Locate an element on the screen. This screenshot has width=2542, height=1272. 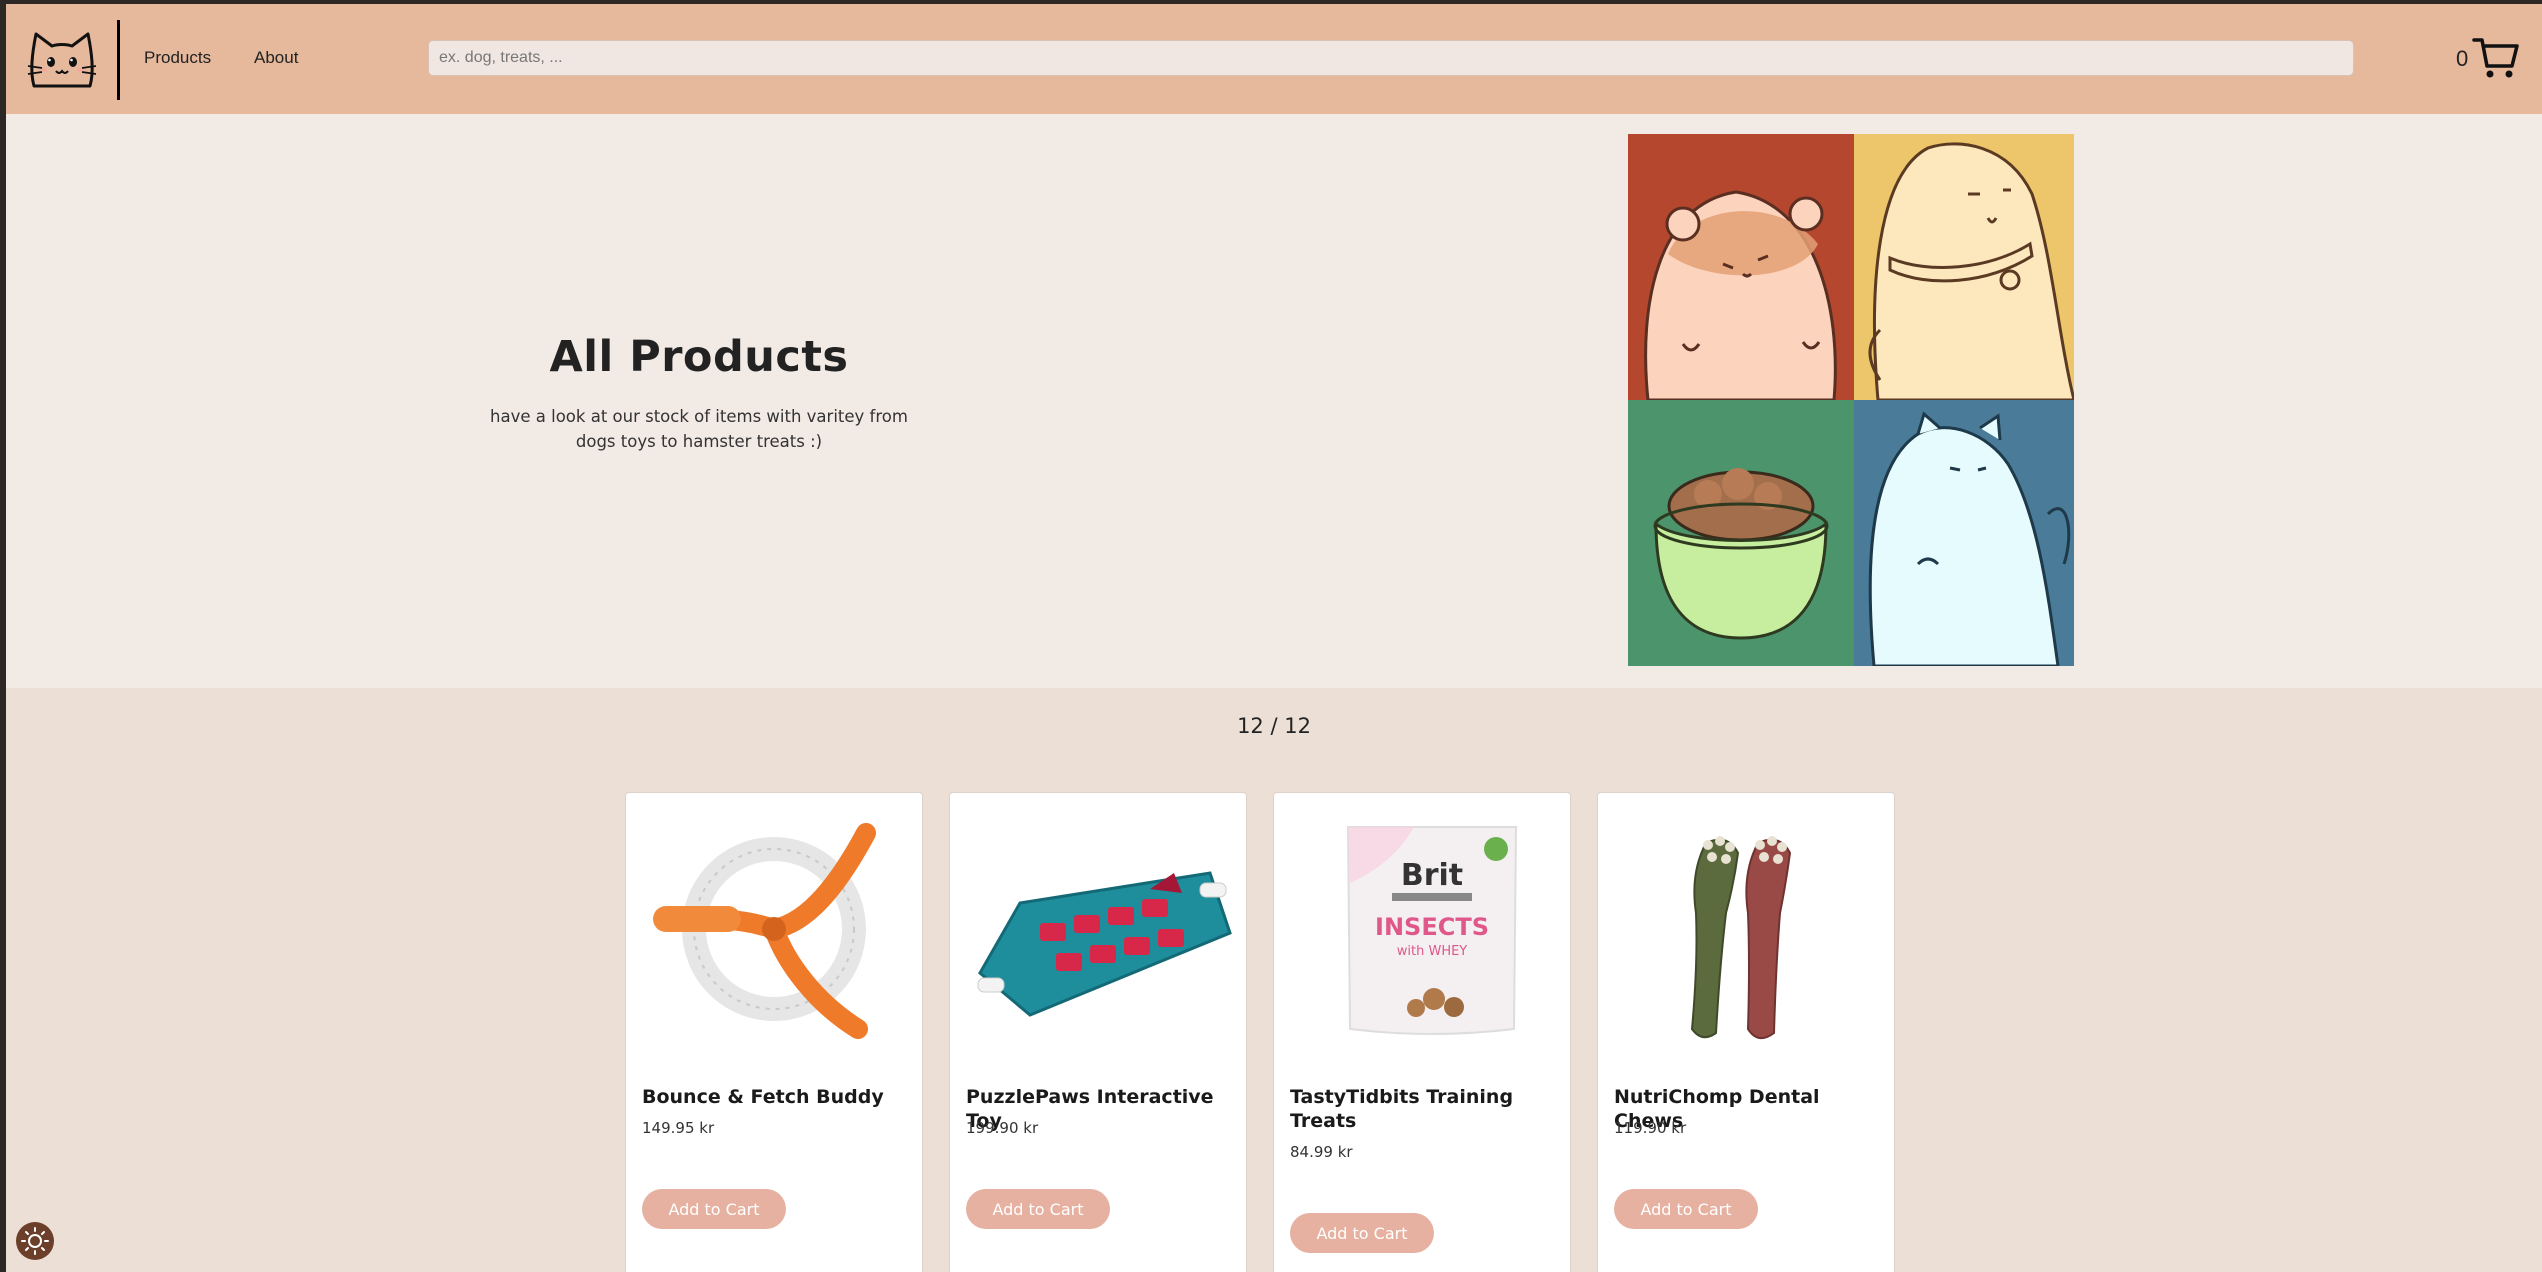
theme-toggle-icon is located at coordinates (35, 1241).